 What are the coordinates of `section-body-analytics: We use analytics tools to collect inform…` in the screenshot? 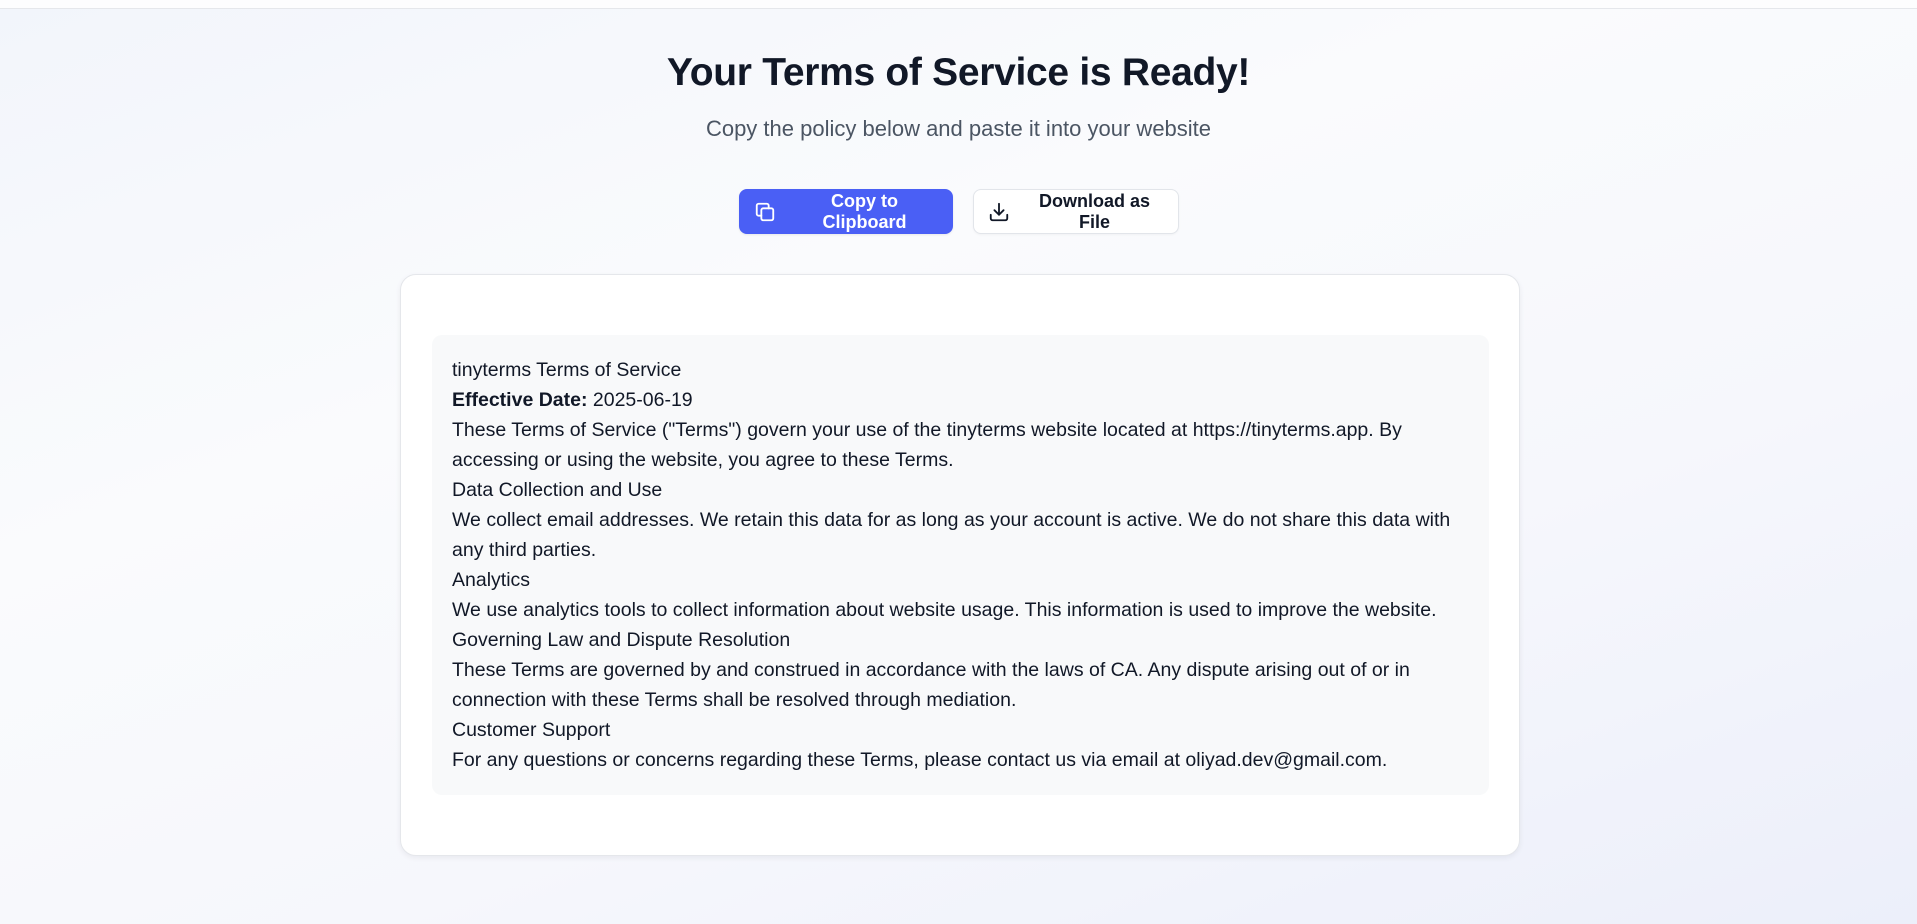 It's located at (944, 610).